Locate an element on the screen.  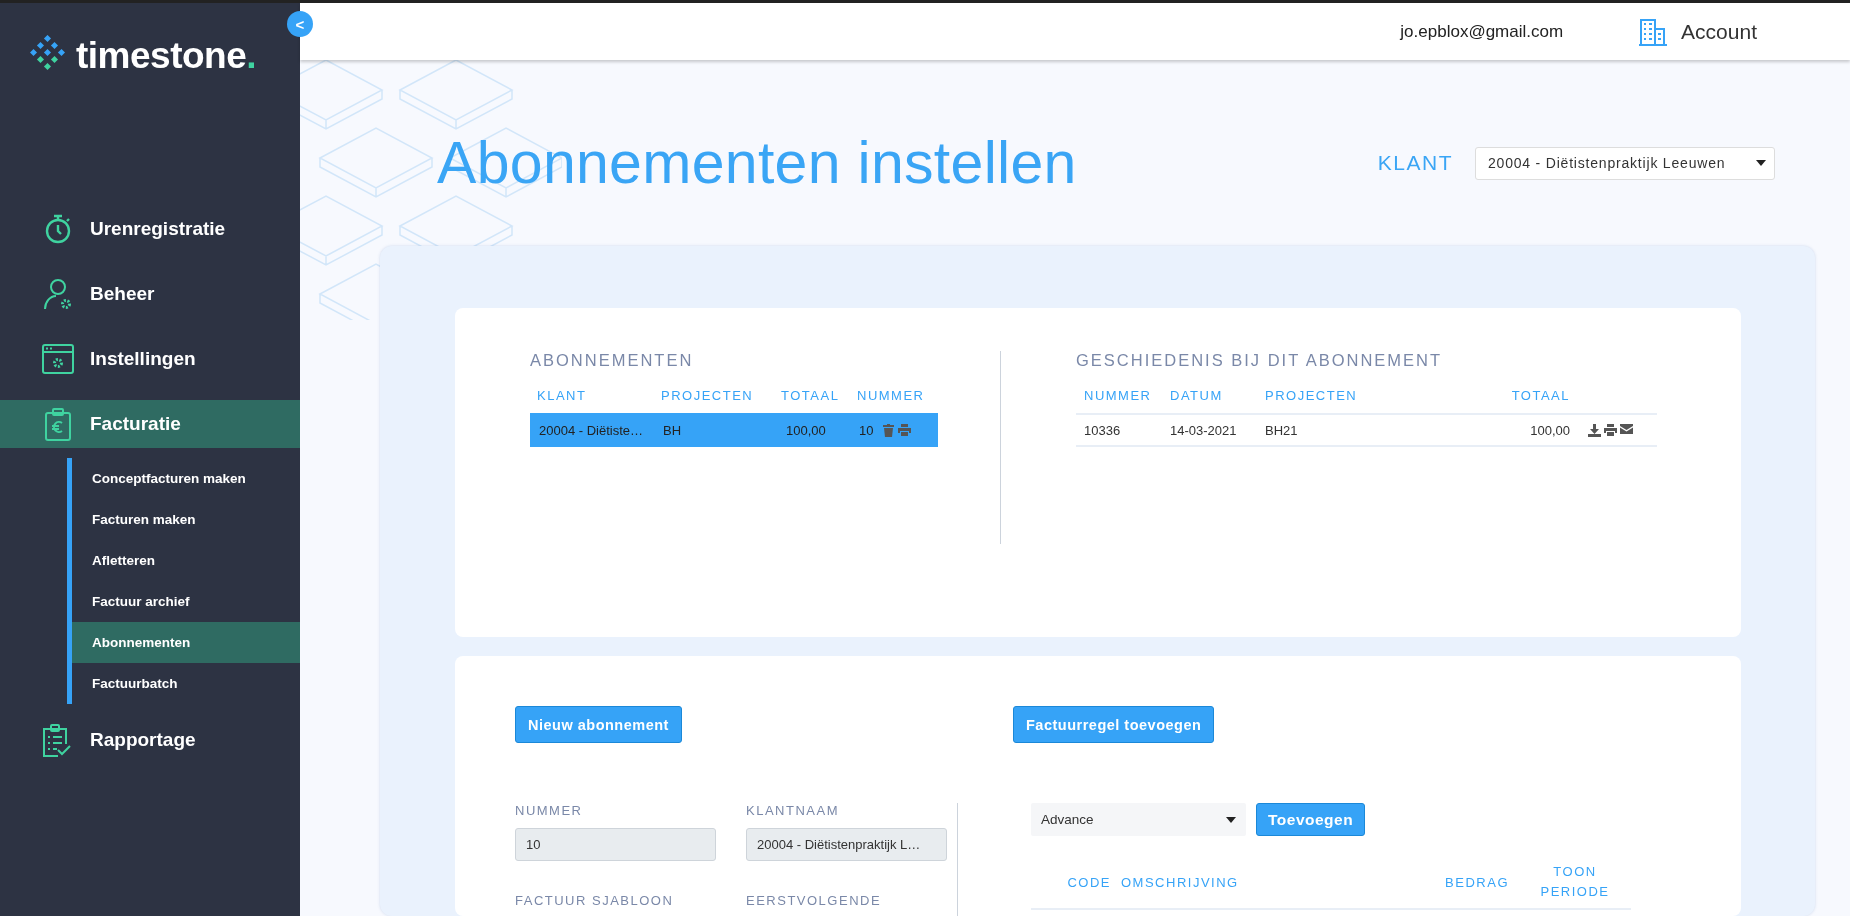
column-header: TOON PERIODE is located at coordinates (1575, 882).